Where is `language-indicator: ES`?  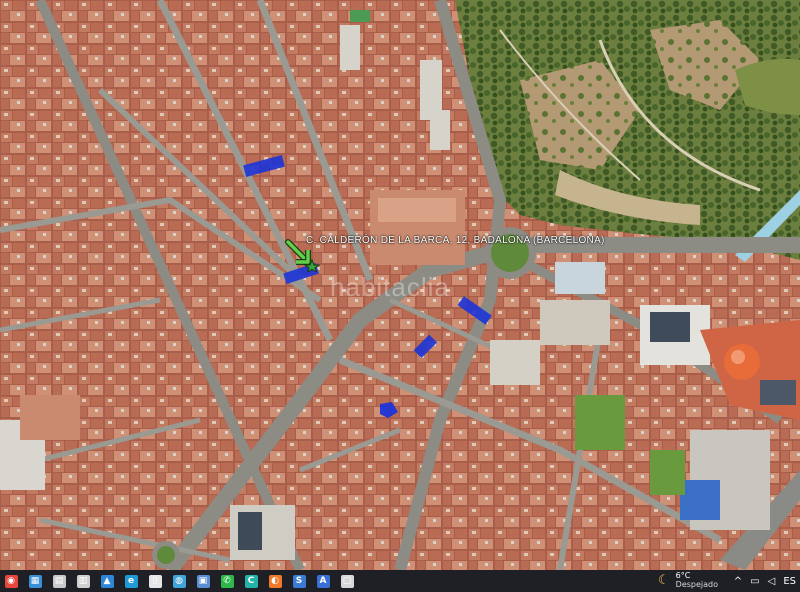
language-indicator: ES is located at coordinates (789, 581).